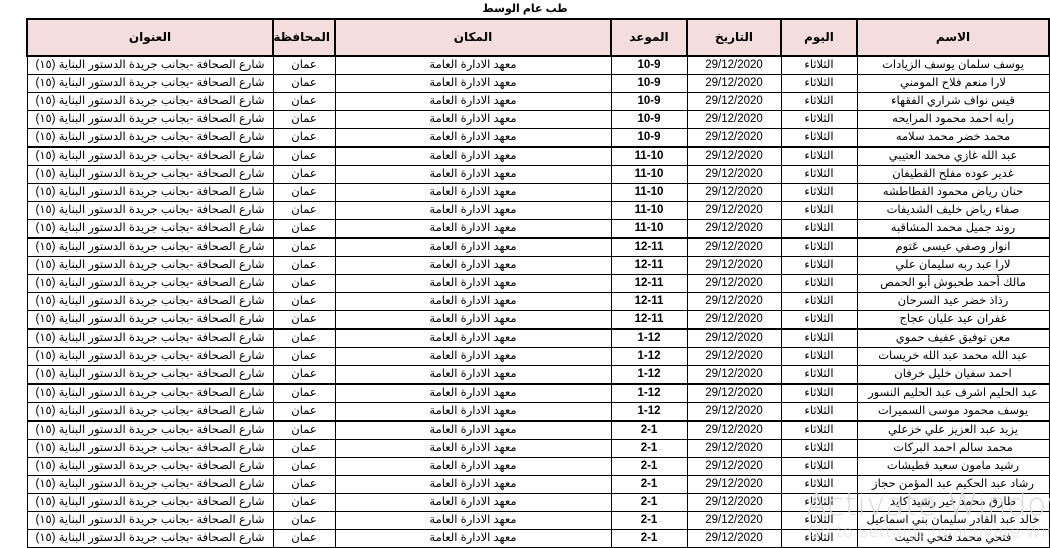 This screenshot has width=1050, height=548. I want to click on cell-name: معن توفيق عفيف حموي, so click(953, 338).